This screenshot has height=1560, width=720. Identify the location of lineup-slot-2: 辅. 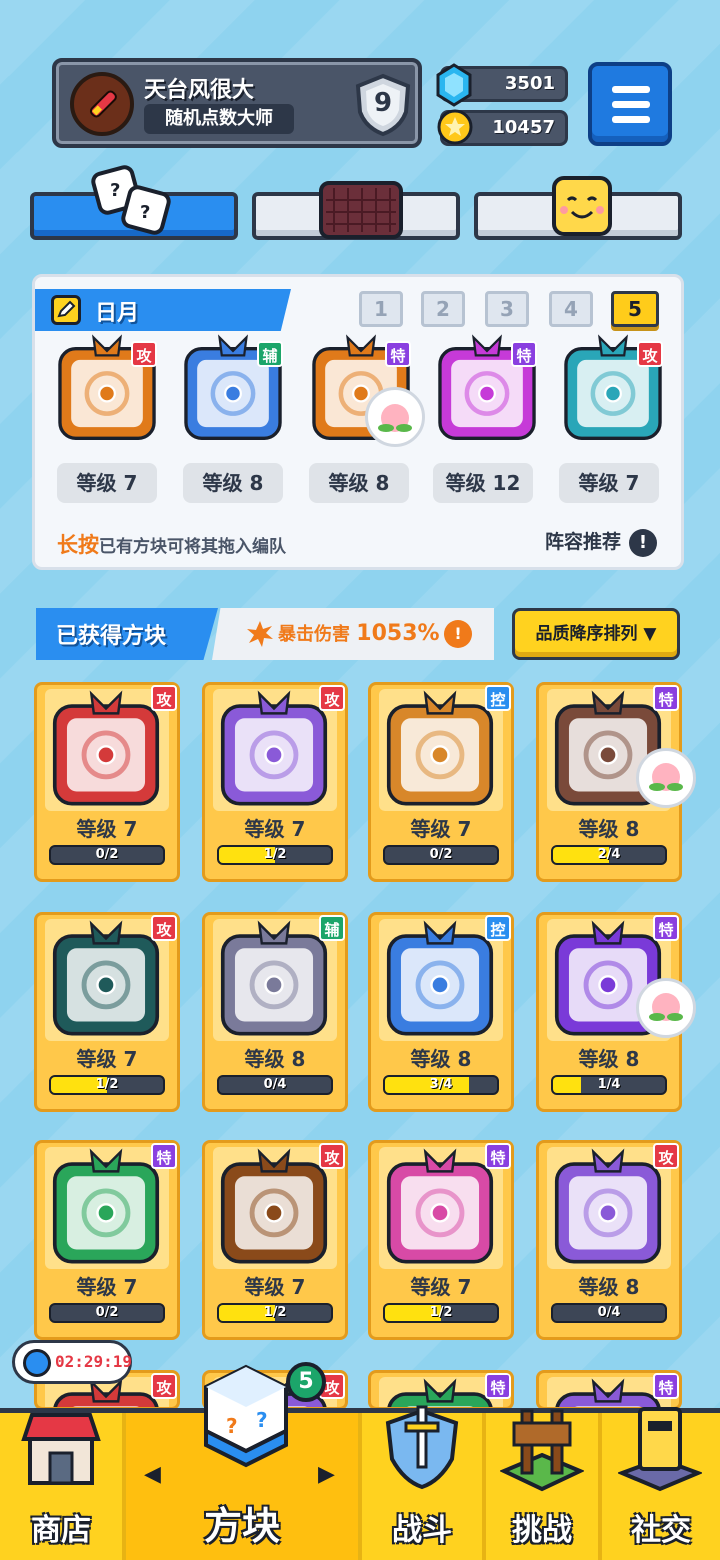
(233, 389).